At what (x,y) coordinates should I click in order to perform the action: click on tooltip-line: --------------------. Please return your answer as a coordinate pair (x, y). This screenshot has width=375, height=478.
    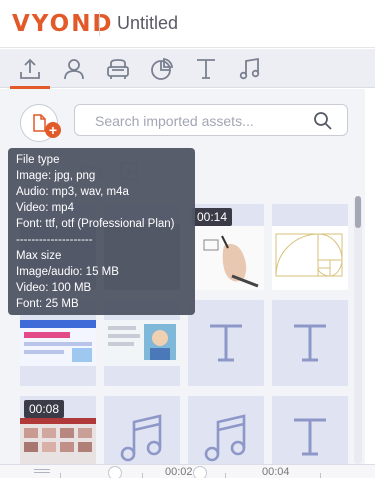
    Looking at the image, I should click on (54, 240).